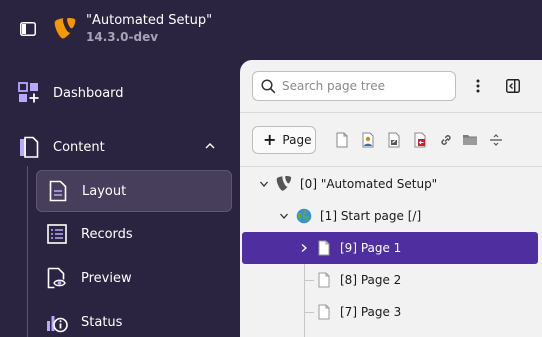 This screenshot has height=337, width=542. What do you see at coordinates (210, 146) in the screenshot?
I see `chevron-up-icon` at bounding box center [210, 146].